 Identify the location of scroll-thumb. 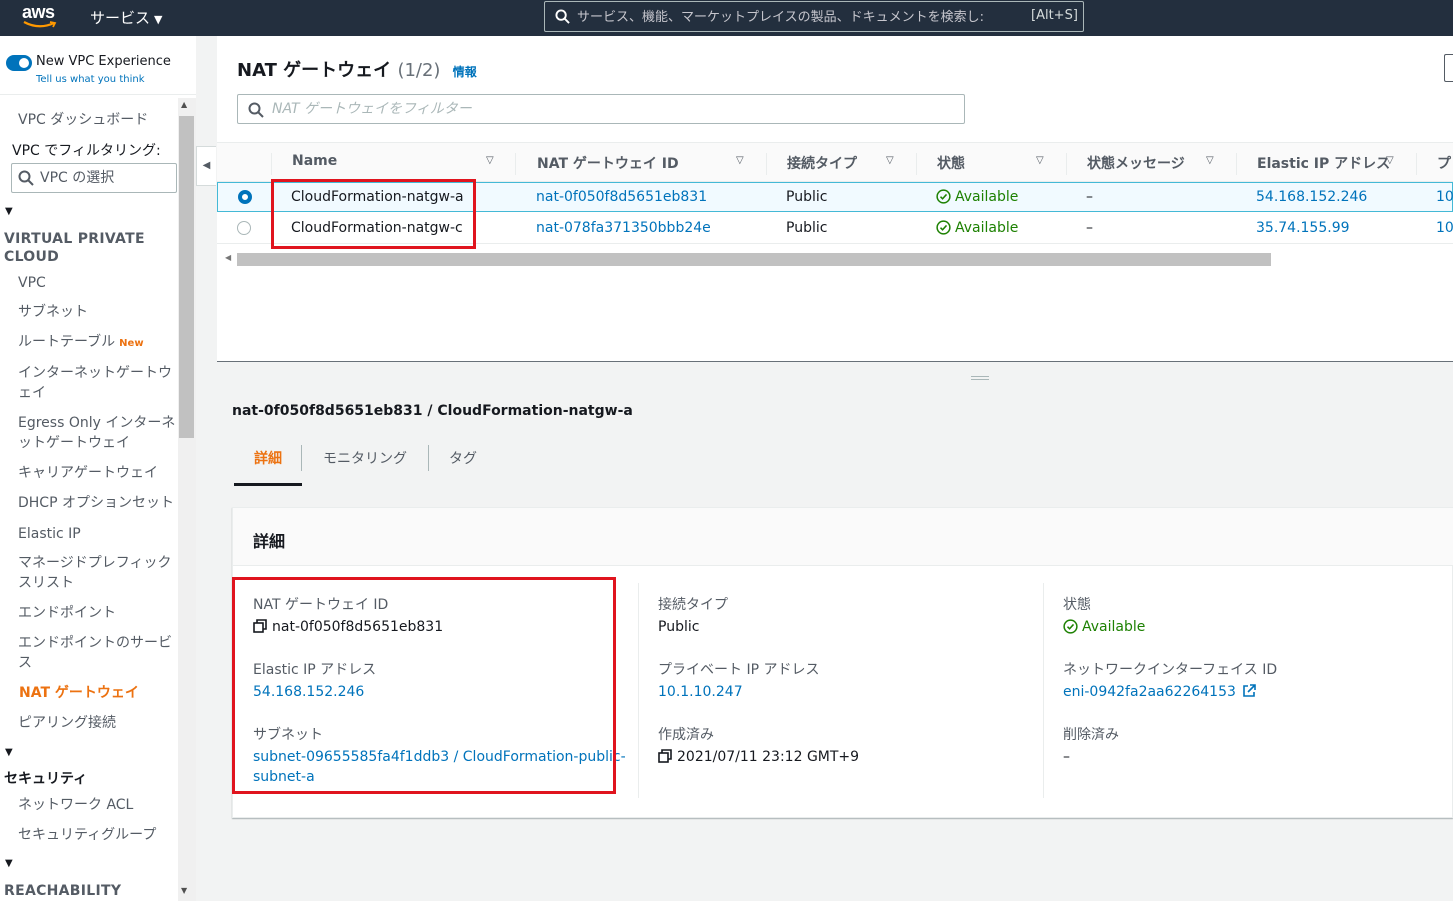
(754, 259).